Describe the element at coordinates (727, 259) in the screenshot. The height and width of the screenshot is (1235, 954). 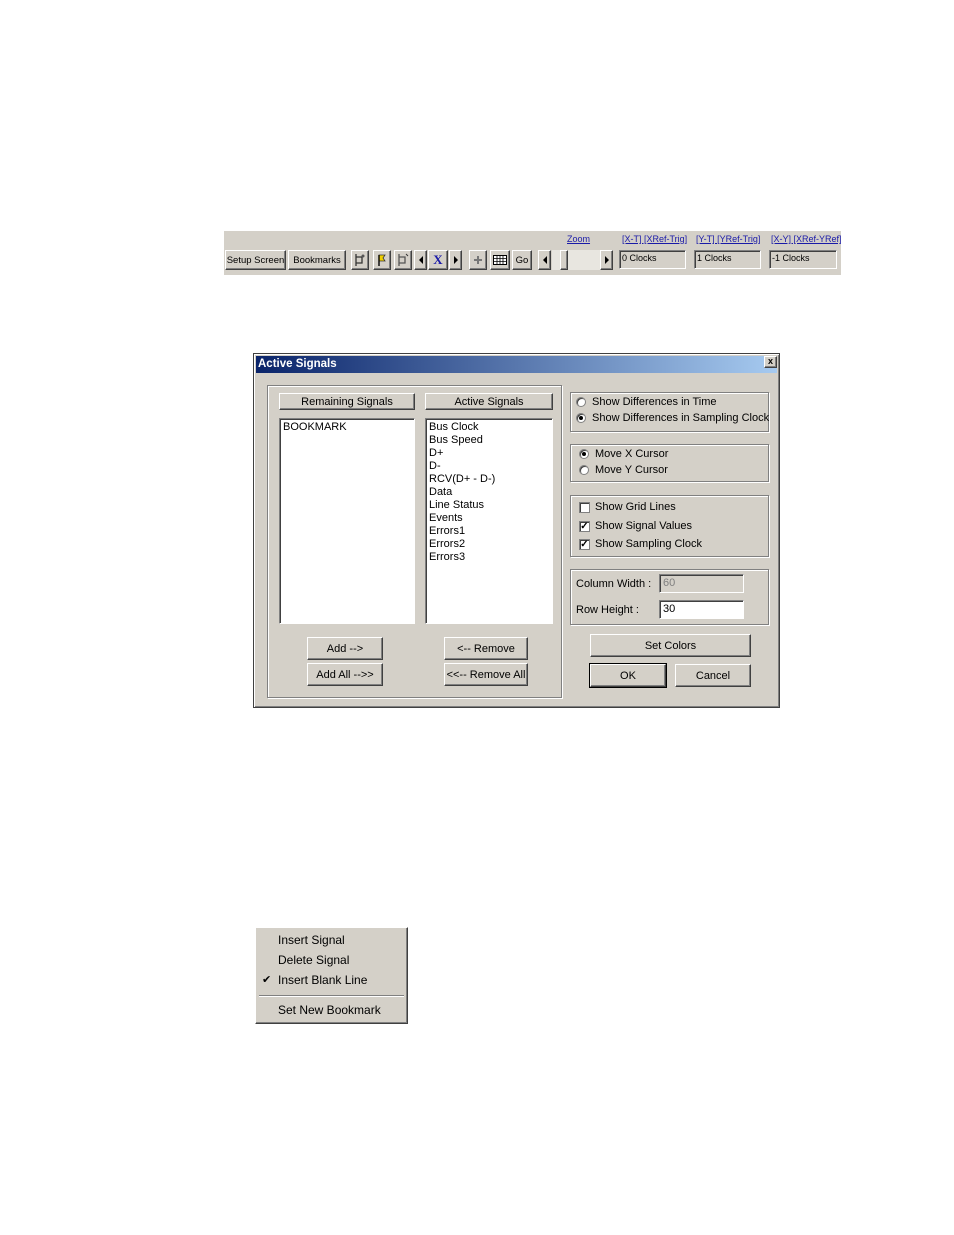
I see `yt-value-field: 1 Clocks` at that location.